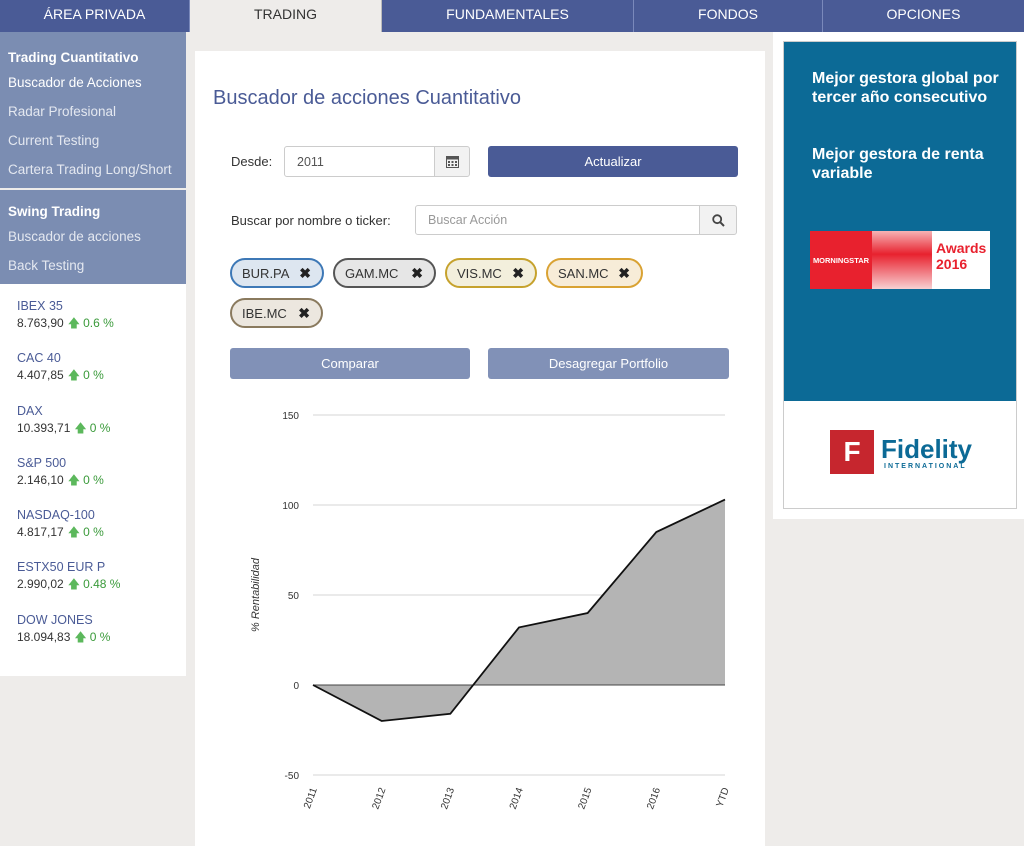 This screenshot has height=846, width=1024. What do you see at coordinates (728, 16) in the screenshot?
I see `nav-fondos: FONDOS` at bounding box center [728, 16].